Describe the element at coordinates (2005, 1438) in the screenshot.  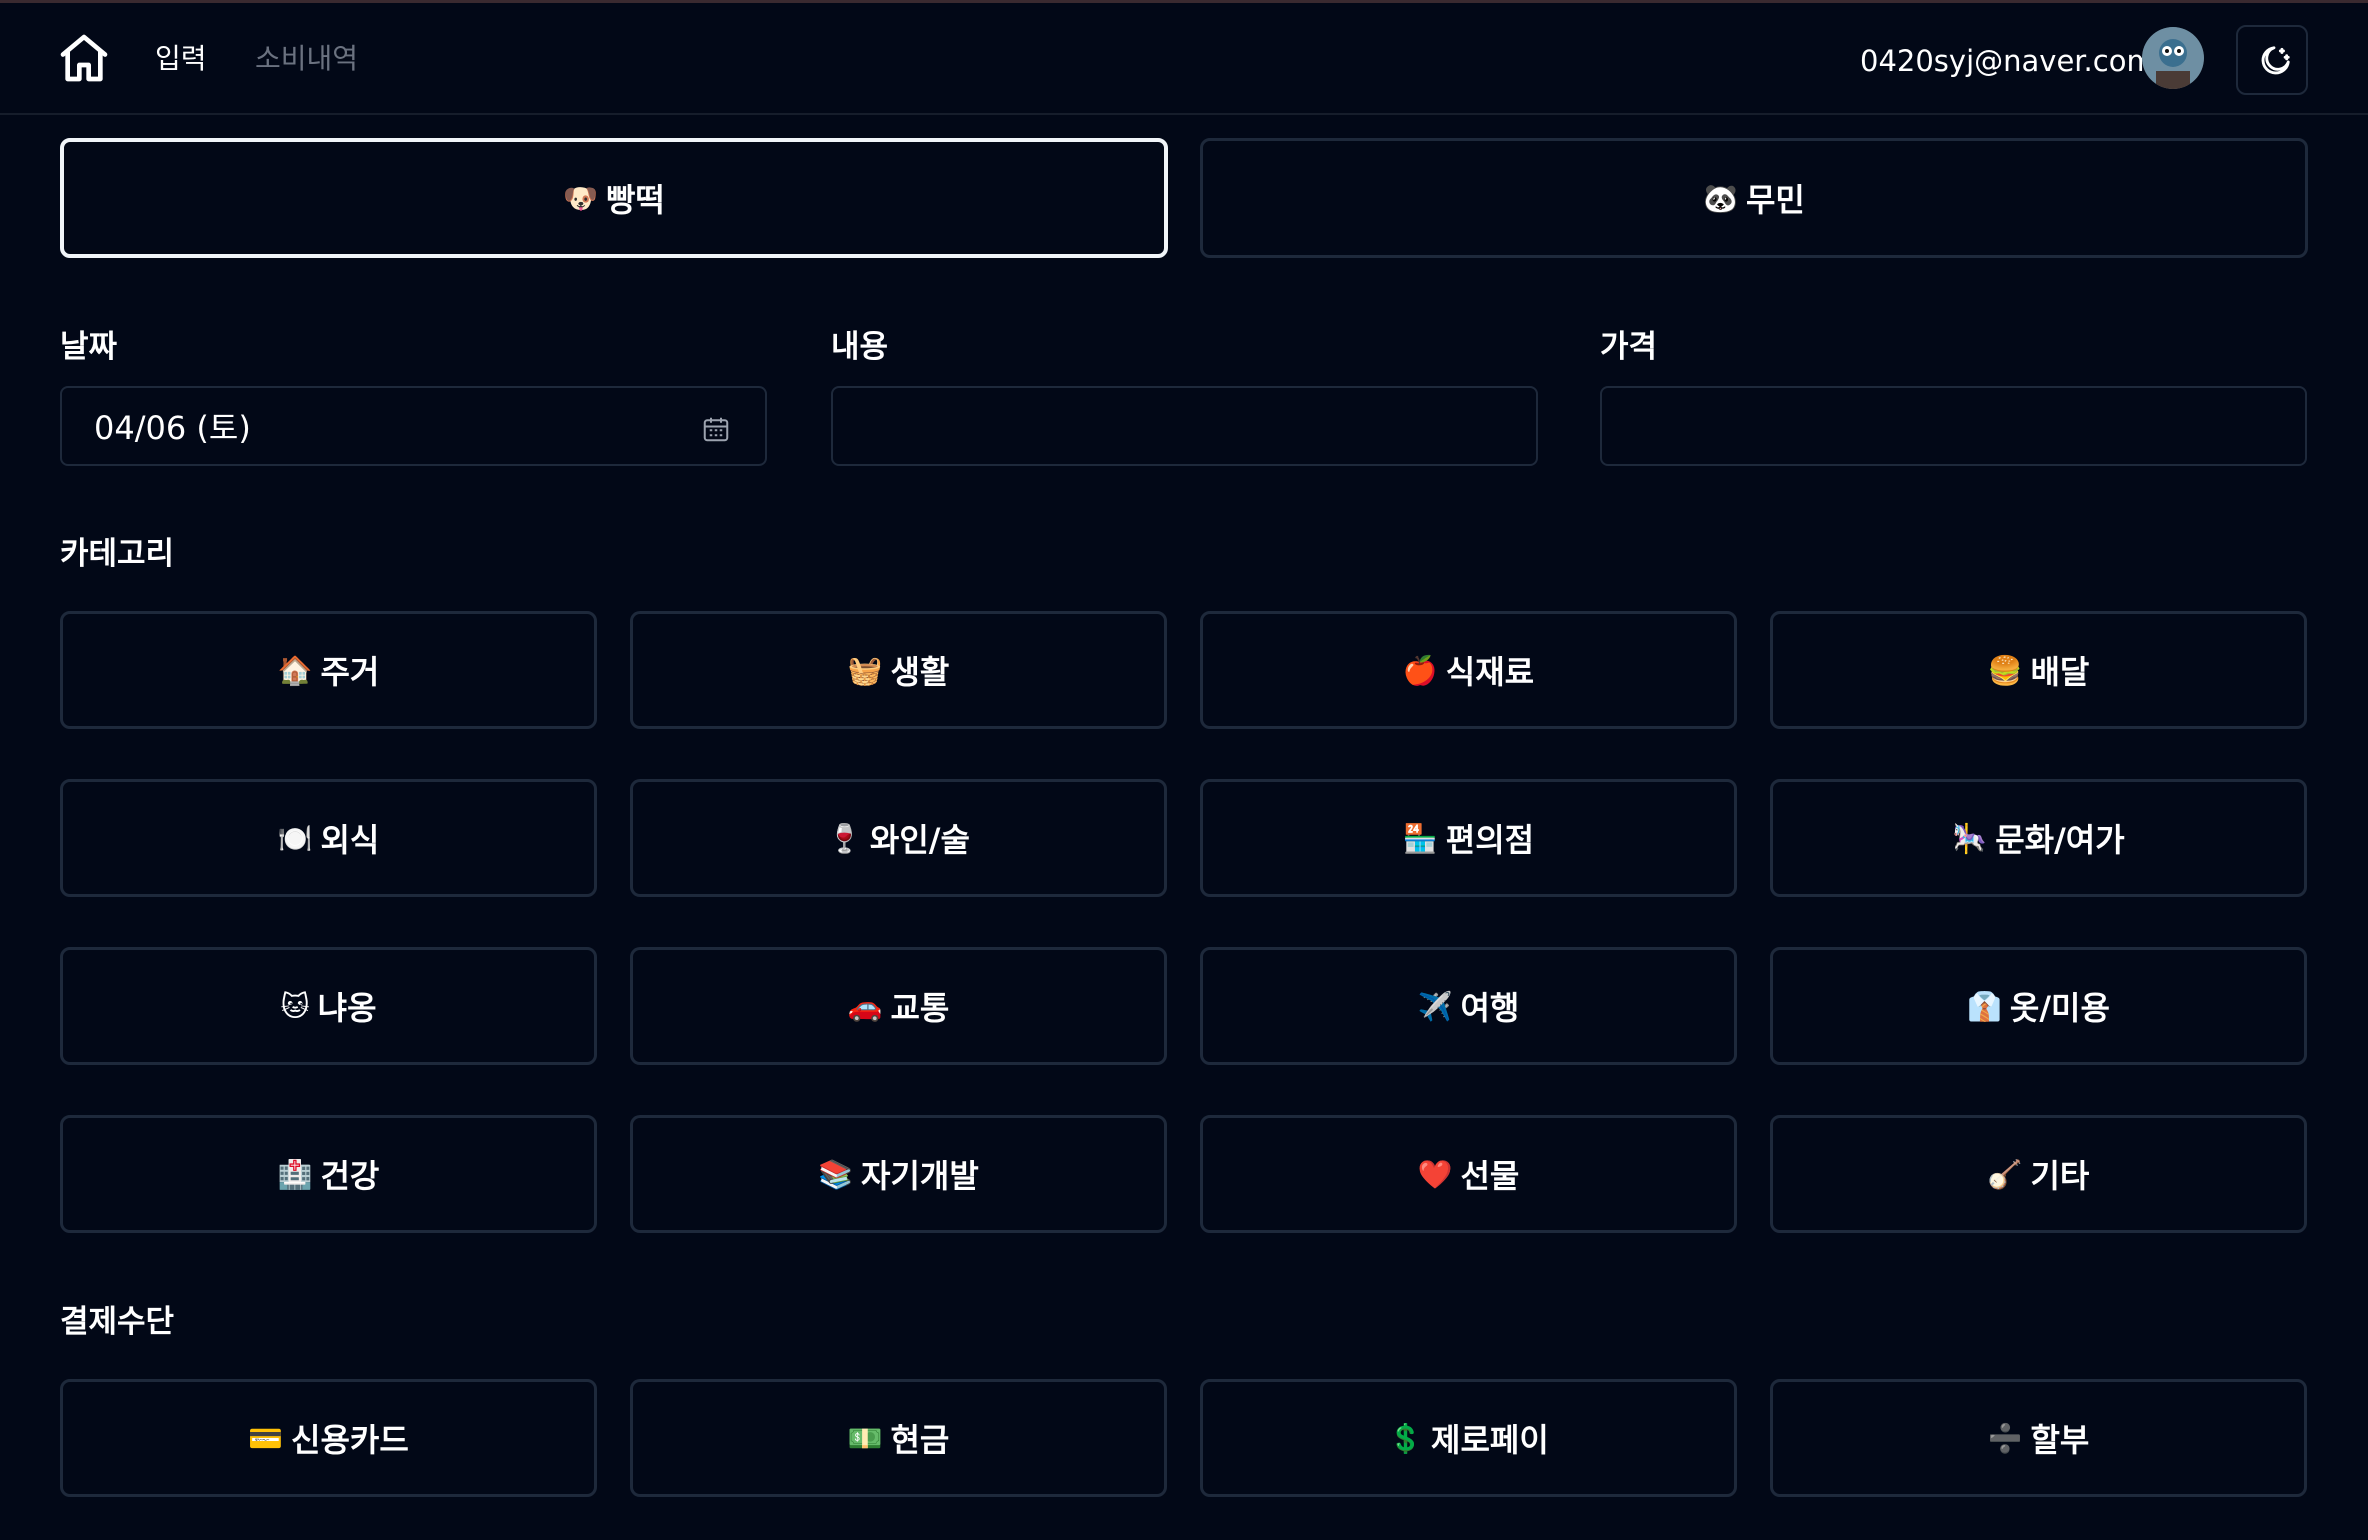
I see `divide-icon: ➗` at that location.